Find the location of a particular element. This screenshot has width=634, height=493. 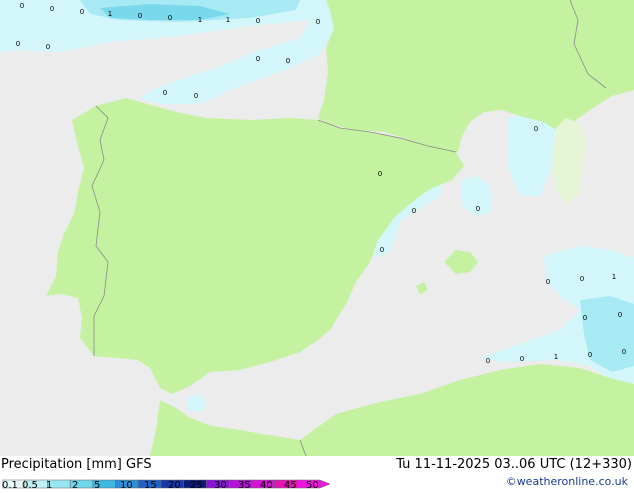

credit-link: ©weatheronline.co.uk is located at coordinates (567, 481).